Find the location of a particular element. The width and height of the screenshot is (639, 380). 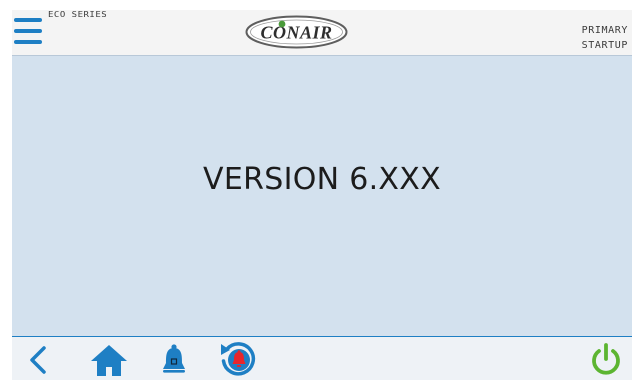

chevron-left-icon is located at coordinates (38, 360).